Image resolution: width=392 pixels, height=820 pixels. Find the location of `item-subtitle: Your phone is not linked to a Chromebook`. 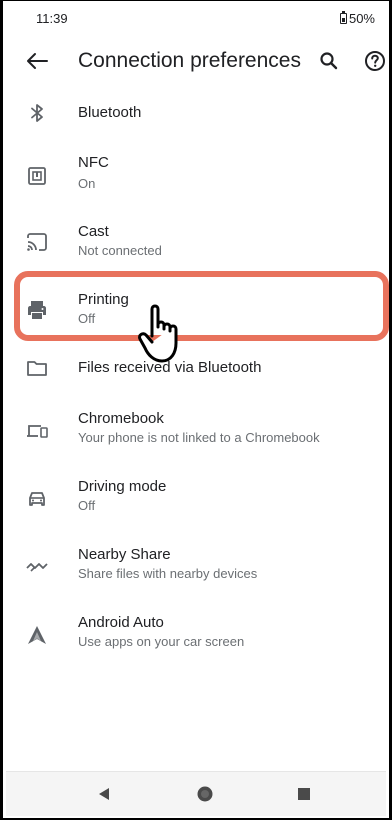

item-subtitle: Your phone is not linked to a Chromebook is located at coordinates (199, 437).